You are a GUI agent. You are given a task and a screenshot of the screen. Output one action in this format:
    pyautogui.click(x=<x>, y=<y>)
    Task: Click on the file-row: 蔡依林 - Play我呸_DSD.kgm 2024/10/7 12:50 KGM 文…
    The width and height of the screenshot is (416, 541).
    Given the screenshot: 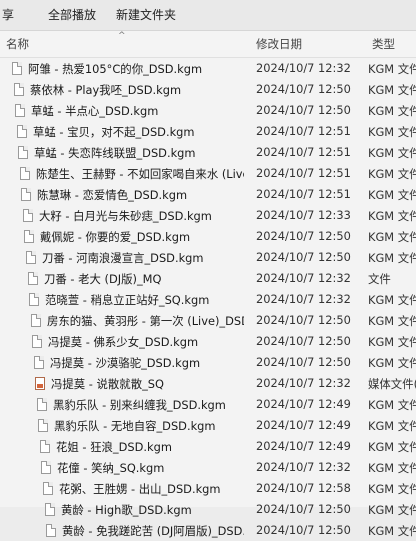 What is the action you would take?
    pyautogui.click(x=208, y=89)
    